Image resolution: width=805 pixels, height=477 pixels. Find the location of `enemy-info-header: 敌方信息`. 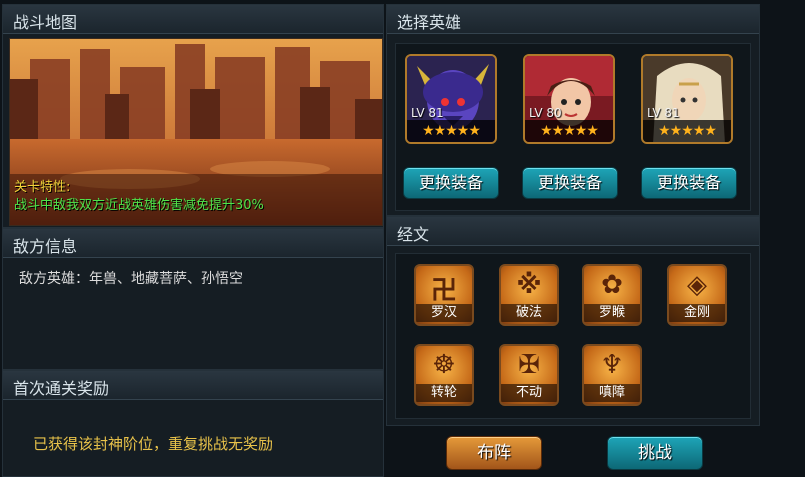

enemy-info-header: 敌方信息 is located at coordinates (193, 243).